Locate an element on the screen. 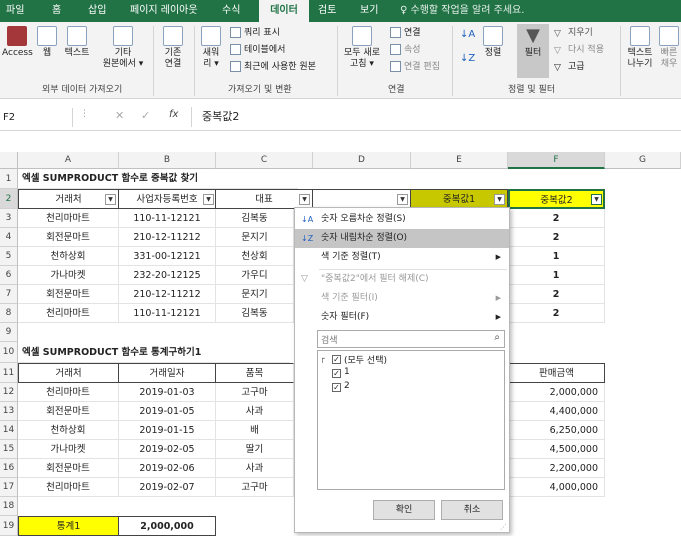  enter-icon: ✓ is located at coordinates (145, 115).